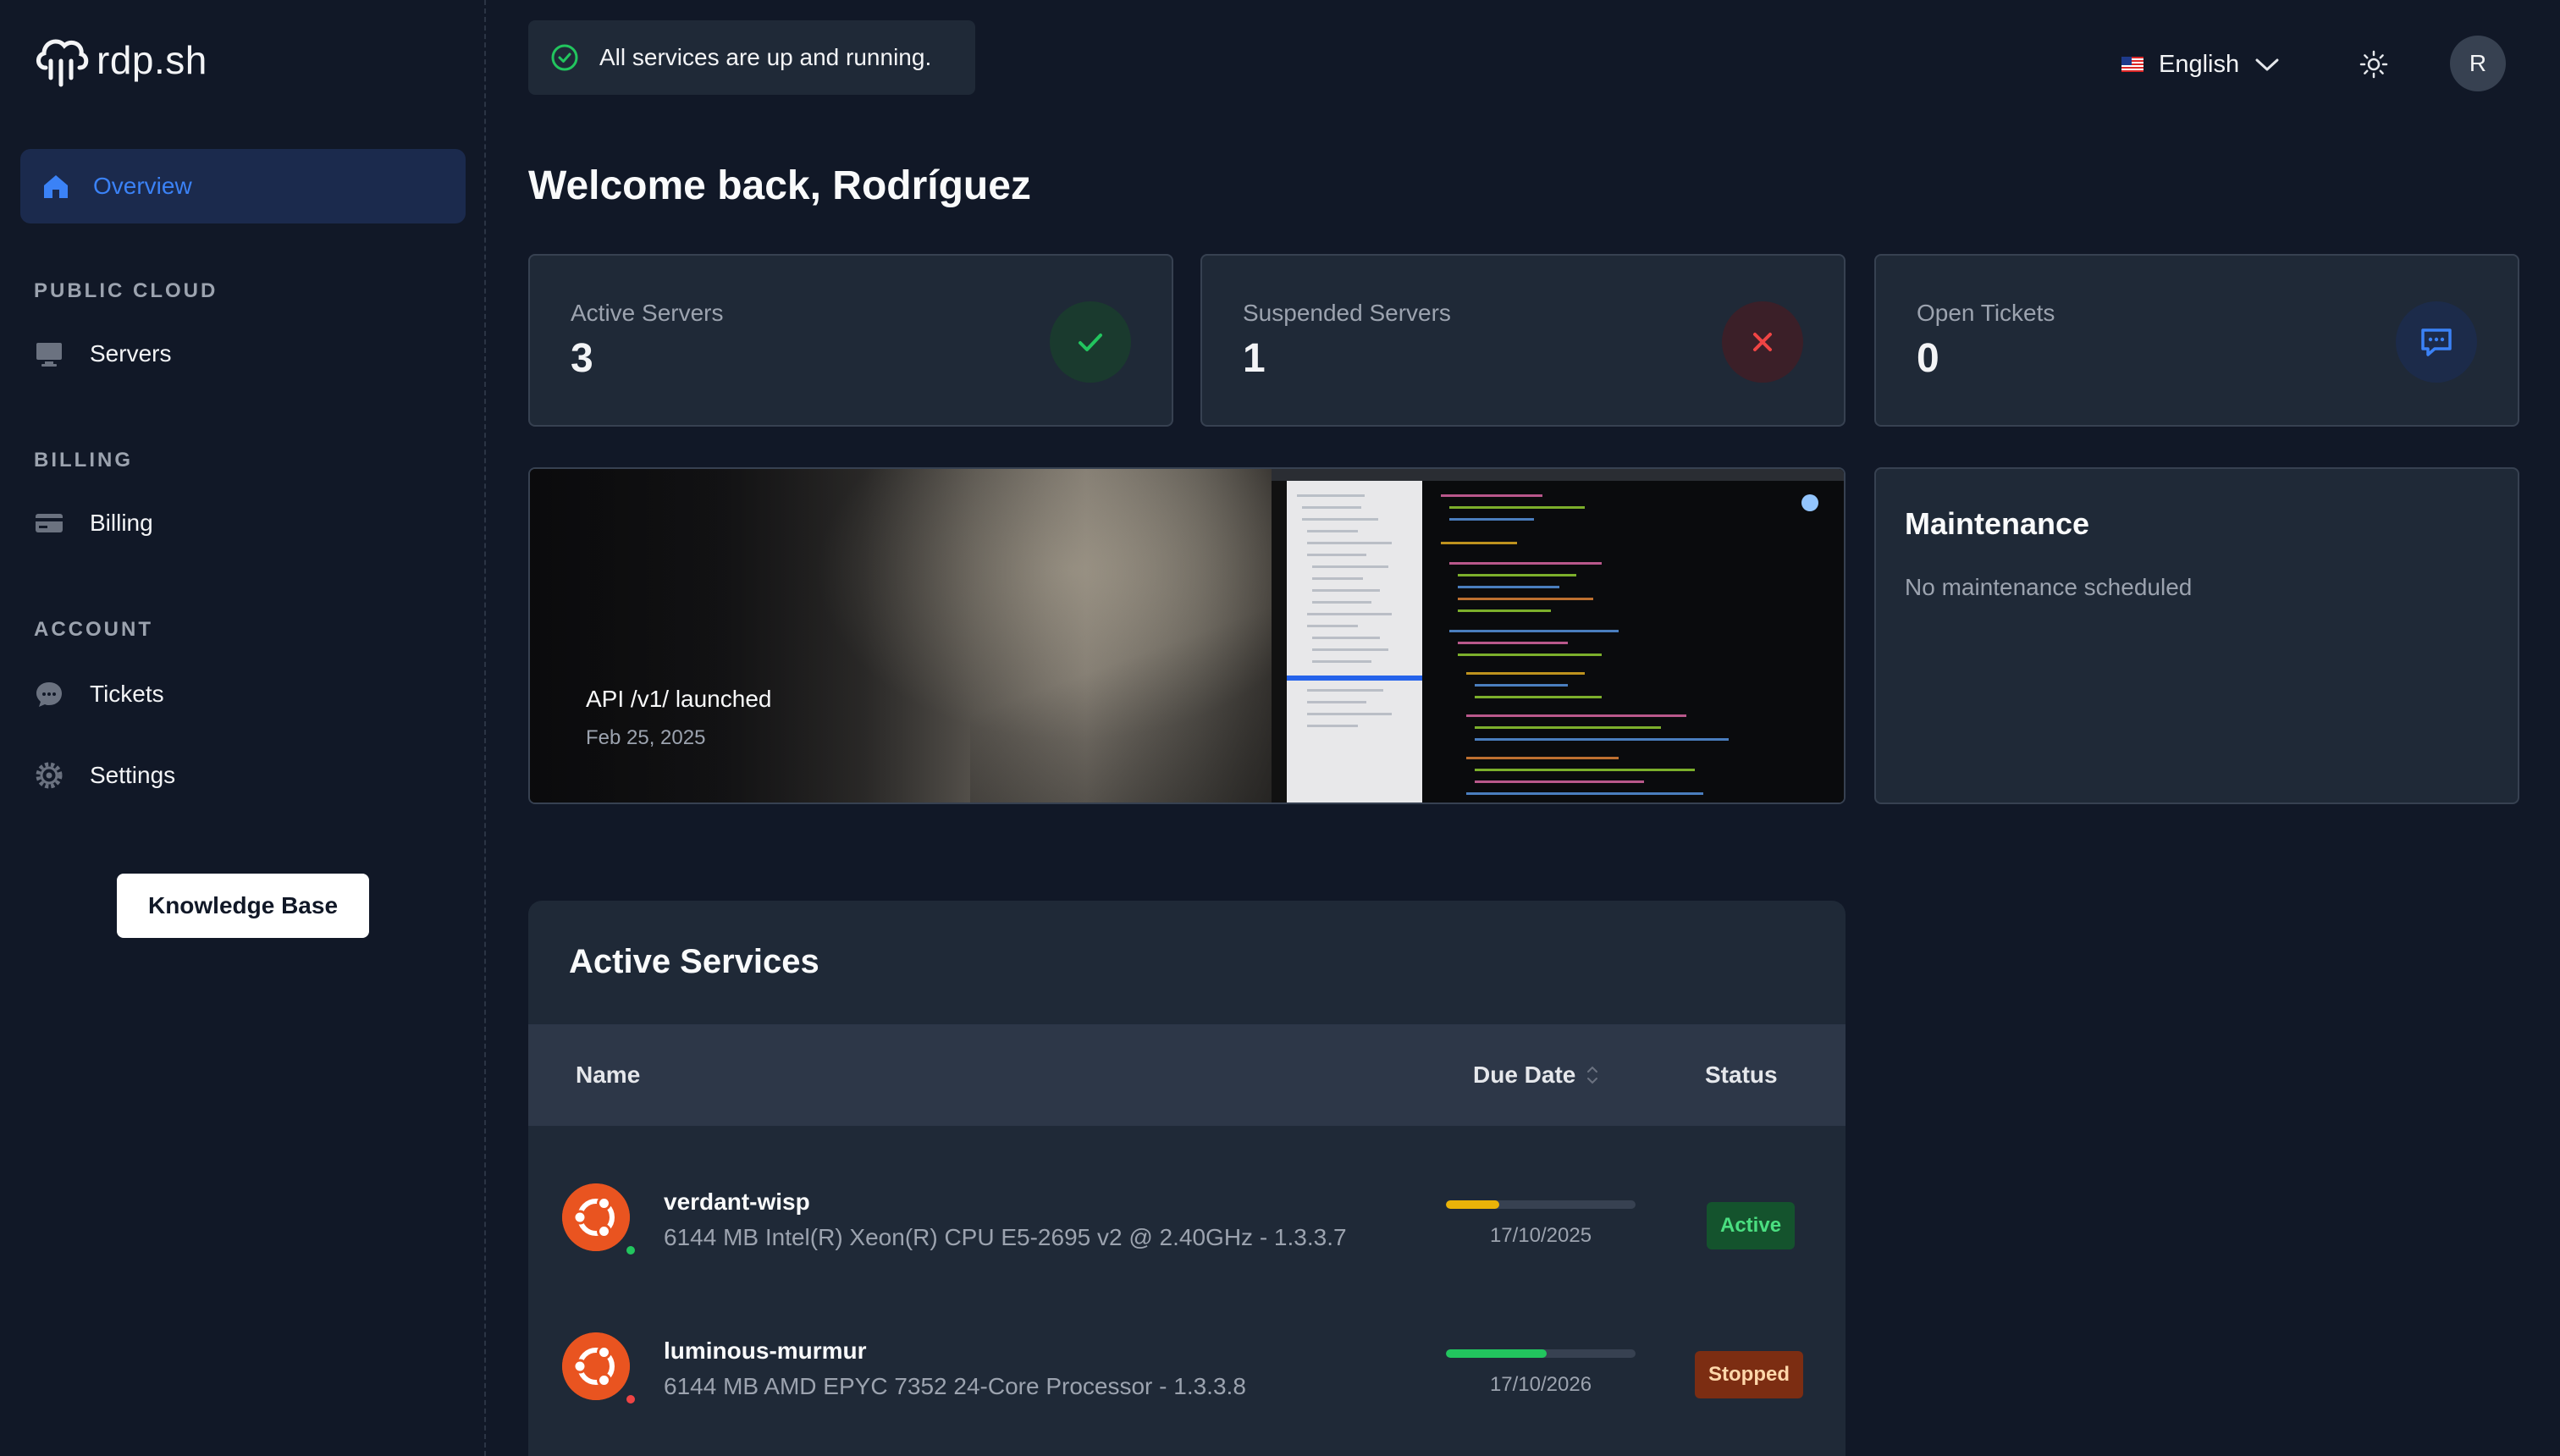 The image size is (2560, 1456). What do you see at coordinates (142, 186) in the screenshot?
I see `sidebar-item-label: Overview` at bounding box center [142, 186].